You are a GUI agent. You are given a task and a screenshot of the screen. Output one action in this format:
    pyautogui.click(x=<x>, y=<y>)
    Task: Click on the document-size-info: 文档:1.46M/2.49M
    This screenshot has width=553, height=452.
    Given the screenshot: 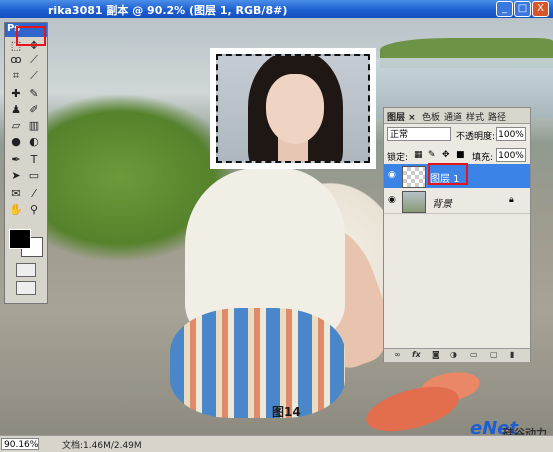 What is the action you would take?
    pyautogui.click(x=102, y=444)
    